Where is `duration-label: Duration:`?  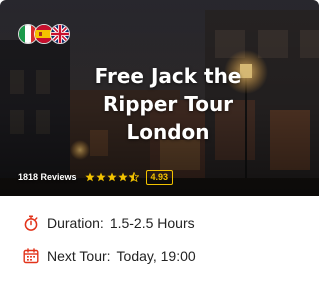
duration-label: Duration: is located at coordinates (75, 223).